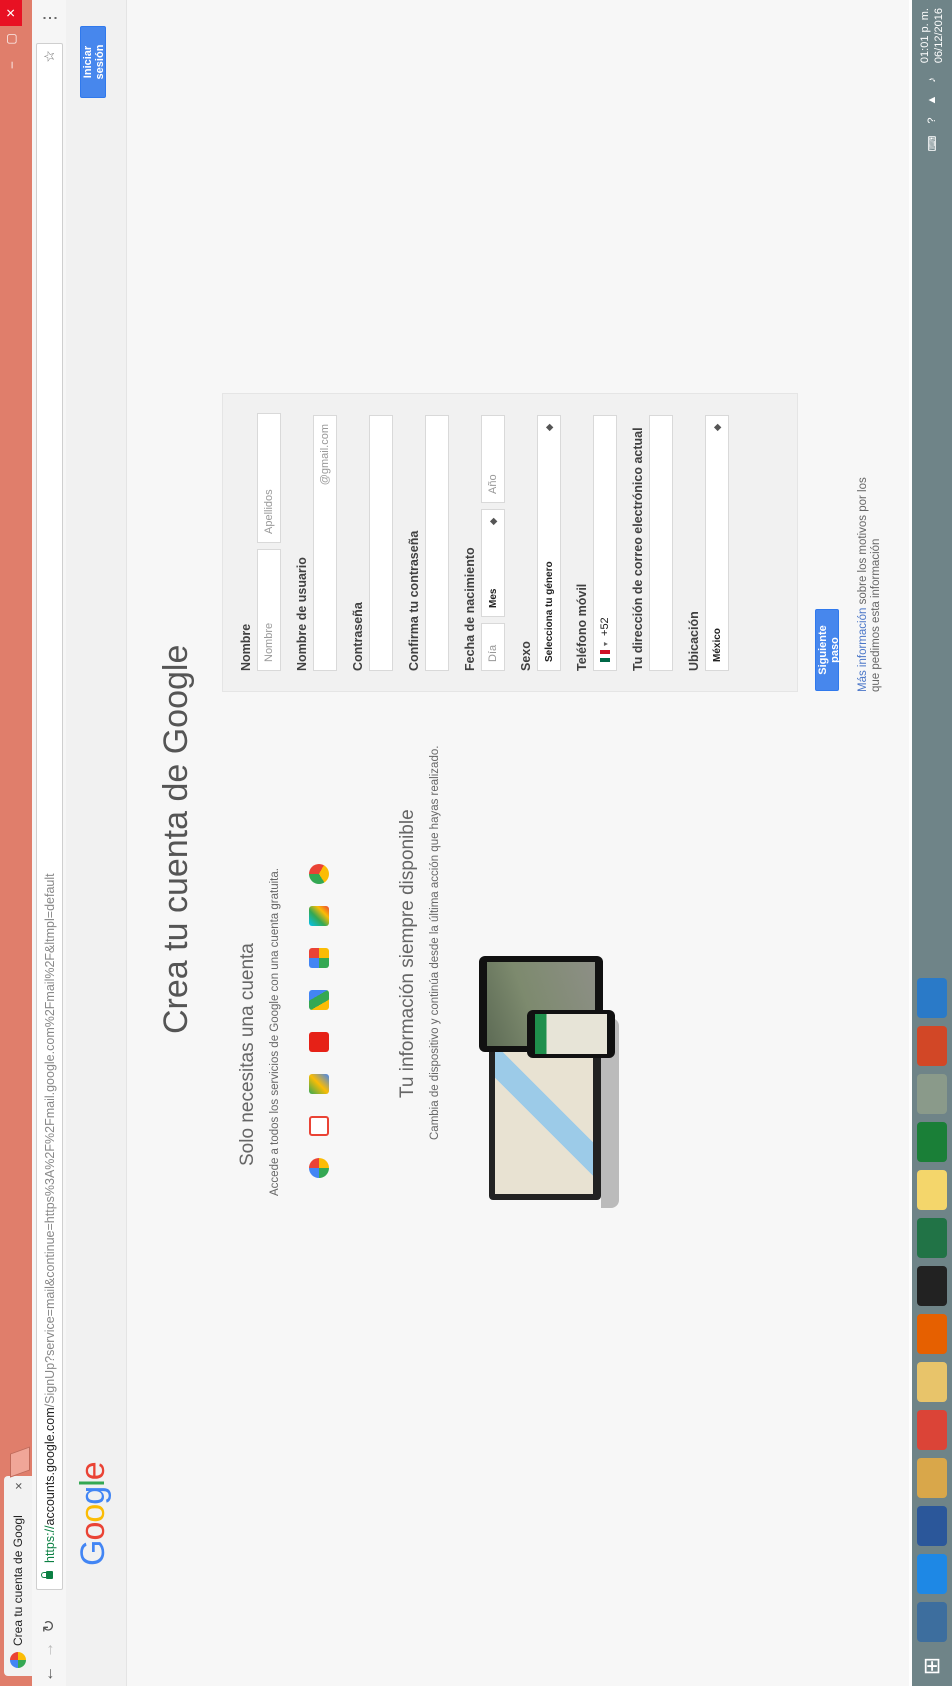 The height and width of the screenshot is (1686, 952). I want to click on confirm-password-label: Confirma tu contraseña, so click(414, 600).